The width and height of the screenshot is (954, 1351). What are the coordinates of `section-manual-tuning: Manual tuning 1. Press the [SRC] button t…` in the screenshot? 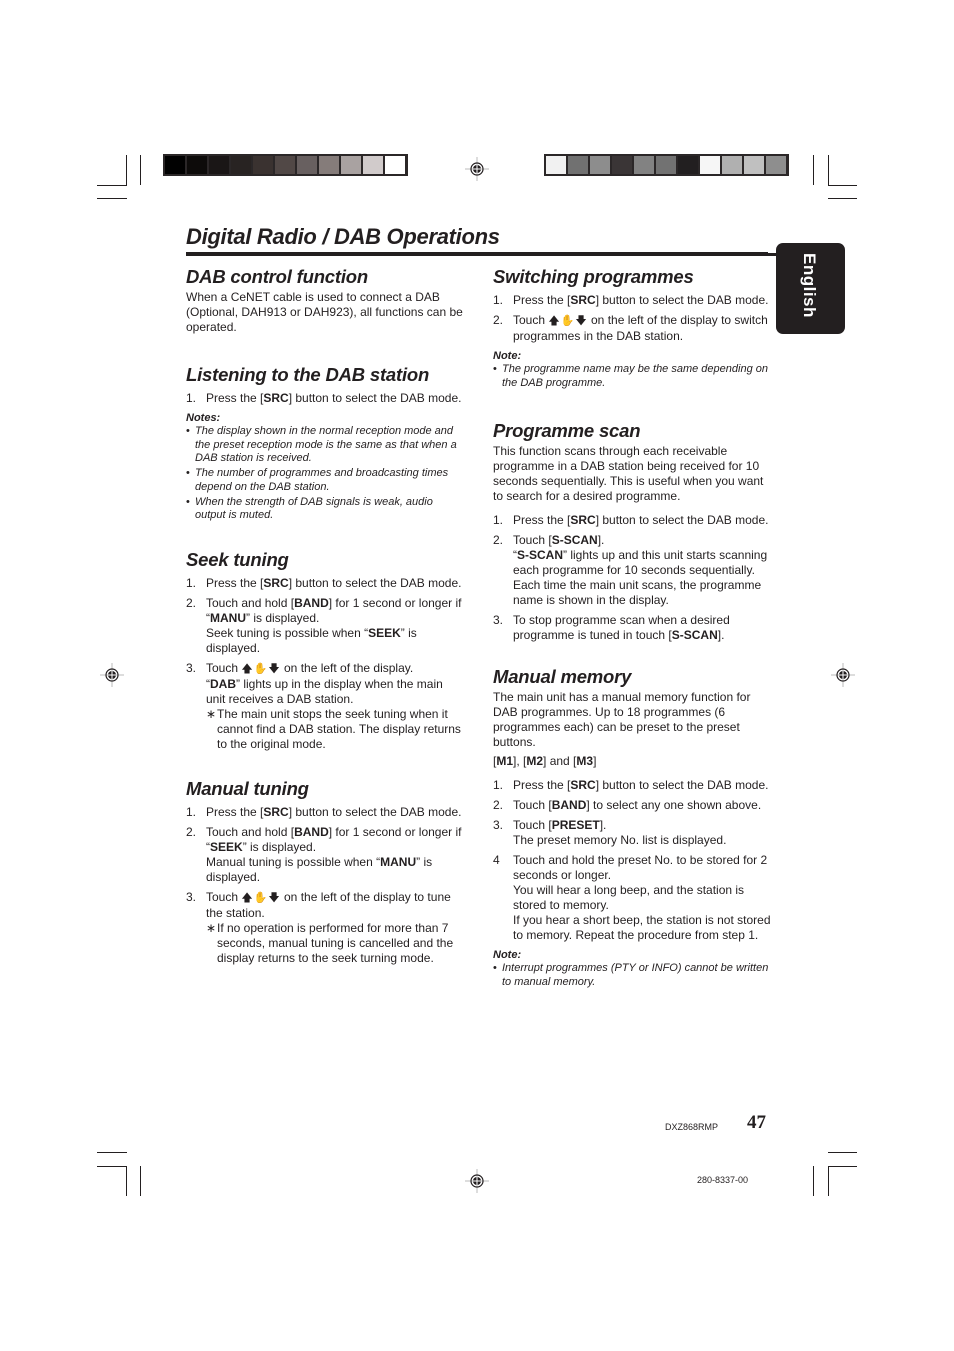 It's located at (325, 872).